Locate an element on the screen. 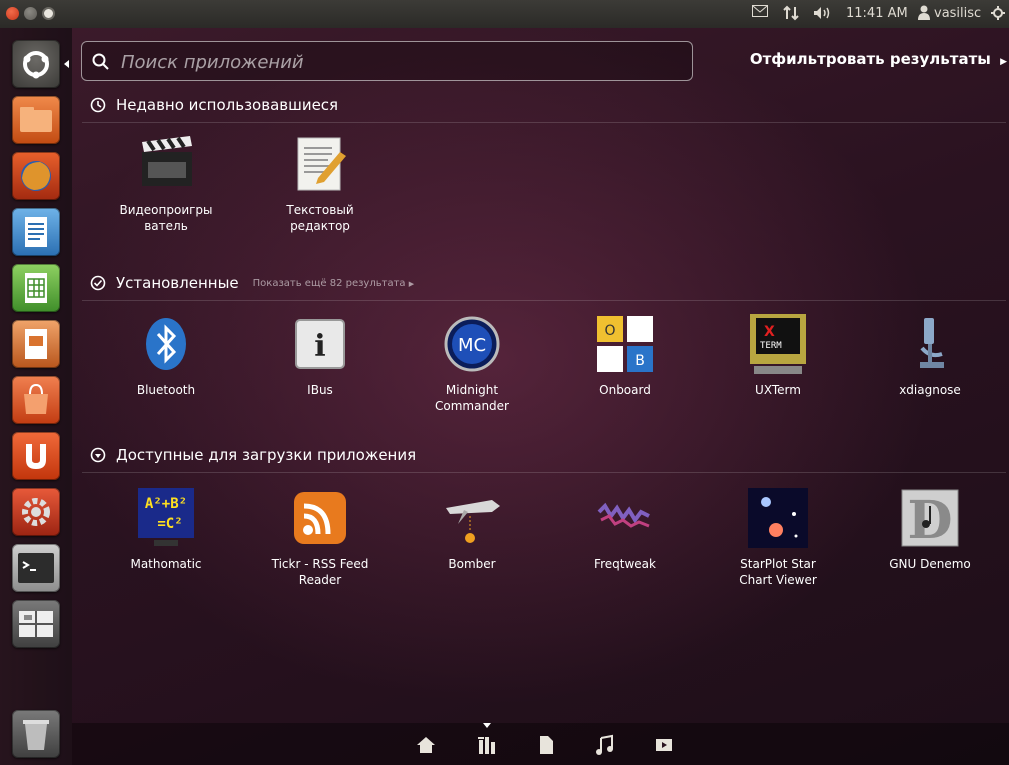 This screenshot has width=1009, height=765. clapperboard-icon is located at coordinates (166, 164).